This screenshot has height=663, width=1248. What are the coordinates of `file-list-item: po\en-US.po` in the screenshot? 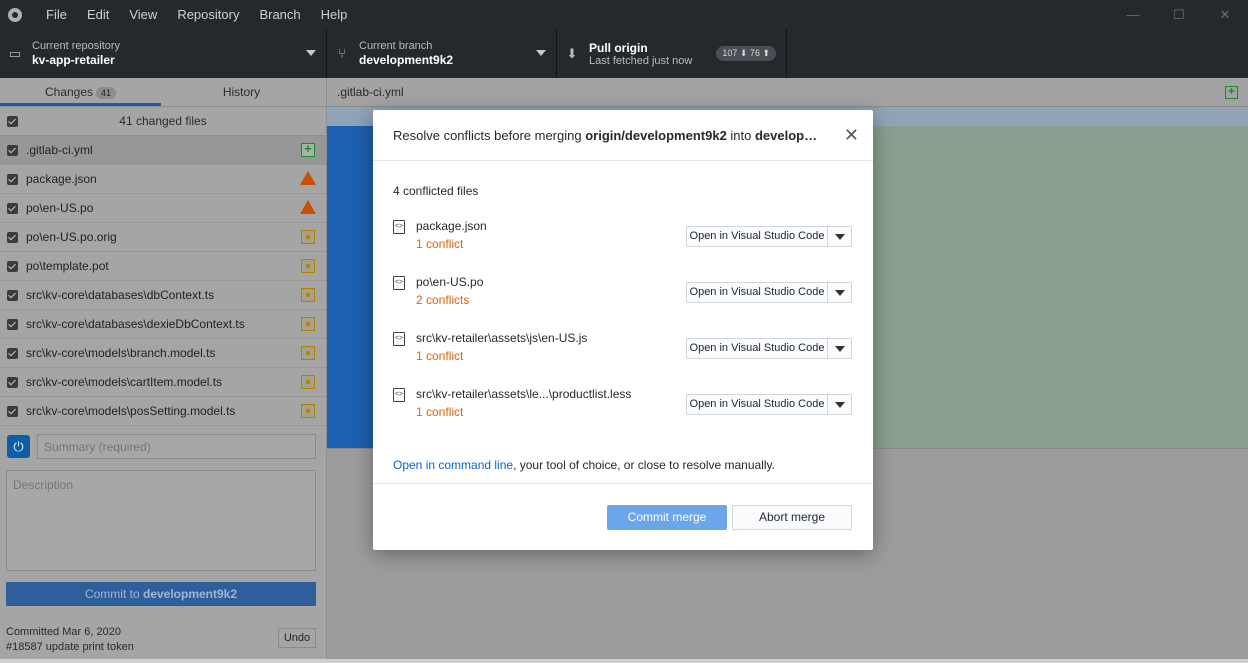 It's located at (163, 208).